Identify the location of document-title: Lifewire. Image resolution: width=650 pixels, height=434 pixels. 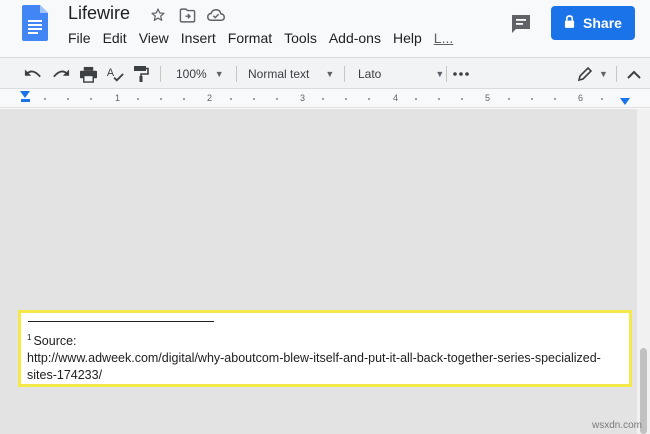
(99, 13).